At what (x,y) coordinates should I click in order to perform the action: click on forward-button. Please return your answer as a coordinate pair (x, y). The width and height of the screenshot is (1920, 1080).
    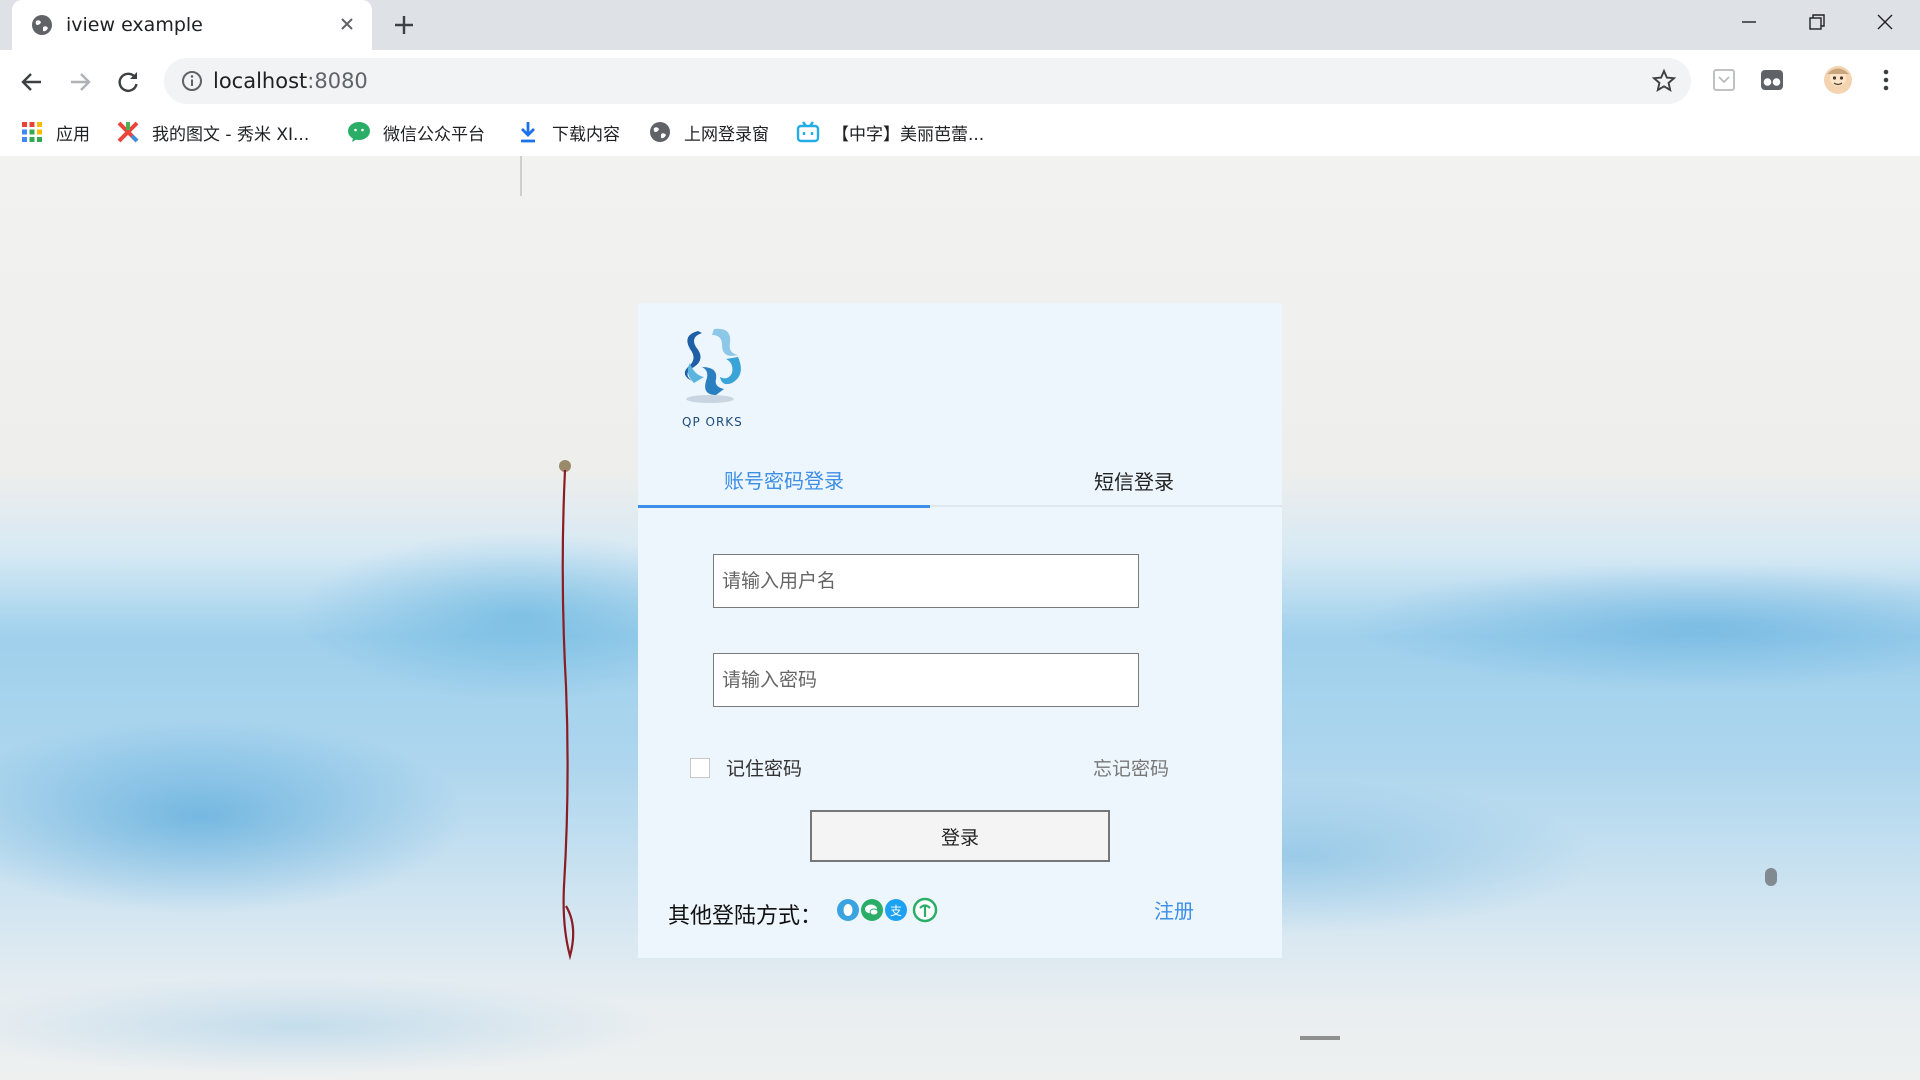
    Looking at the image, I should click on (80, 82).